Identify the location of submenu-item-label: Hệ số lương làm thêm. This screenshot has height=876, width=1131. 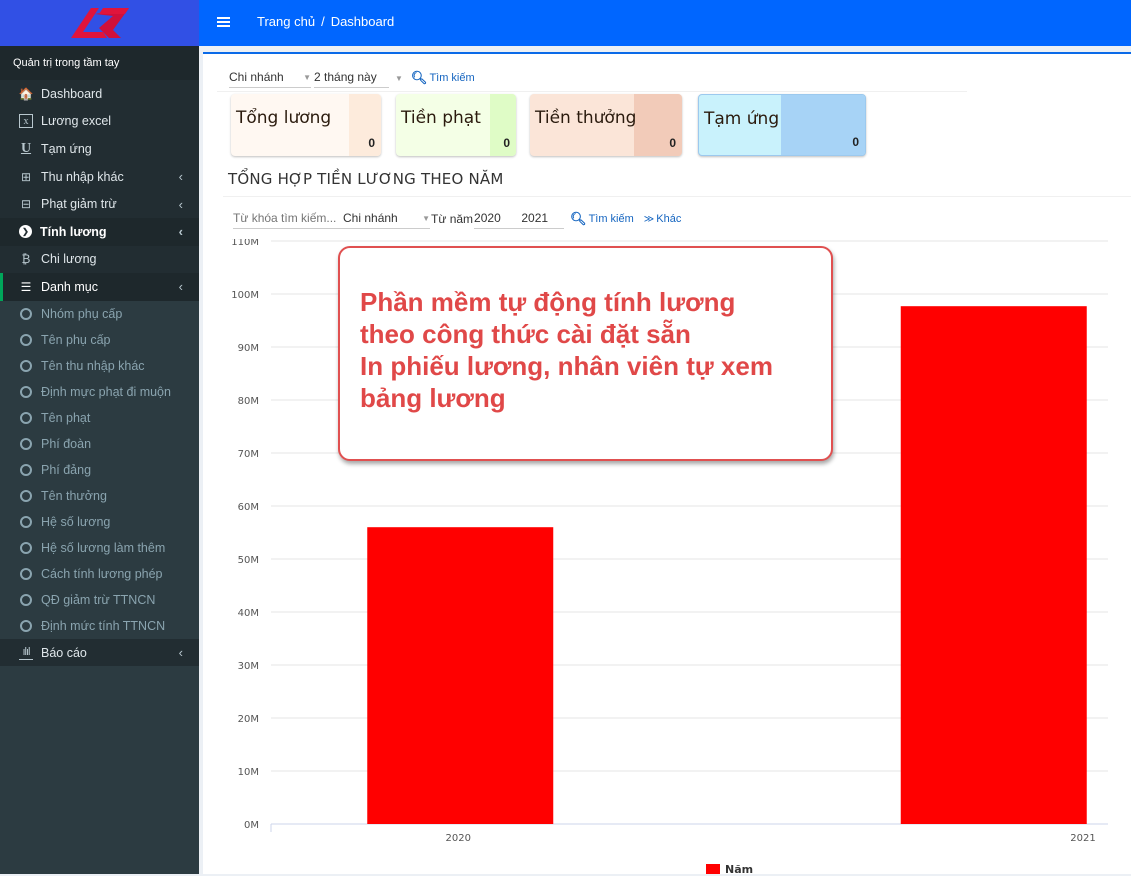
(103, 547).